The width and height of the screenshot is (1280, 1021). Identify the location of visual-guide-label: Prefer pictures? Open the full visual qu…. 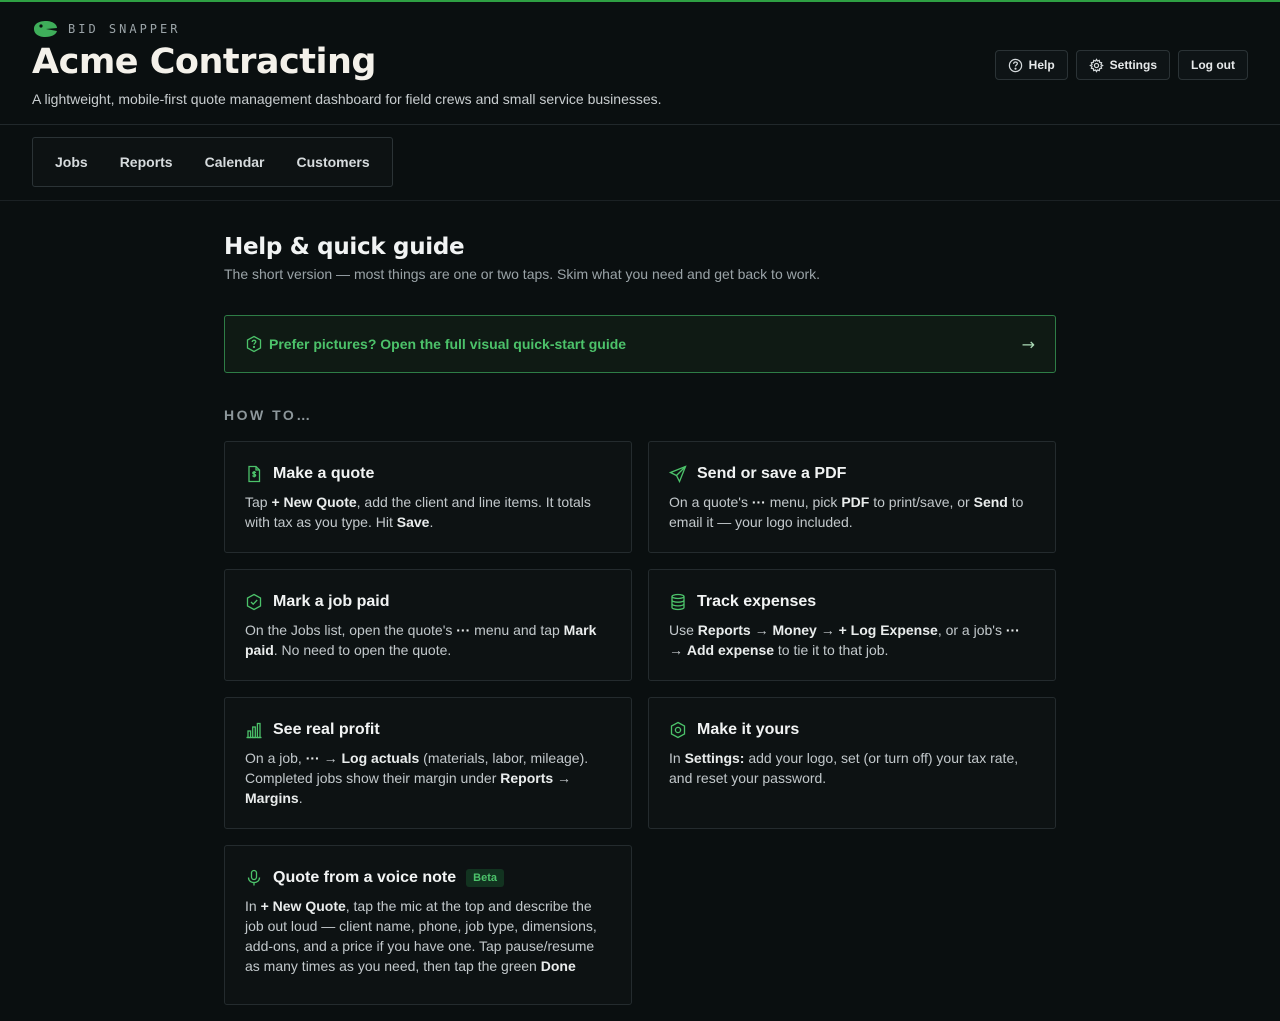
(448, 344).